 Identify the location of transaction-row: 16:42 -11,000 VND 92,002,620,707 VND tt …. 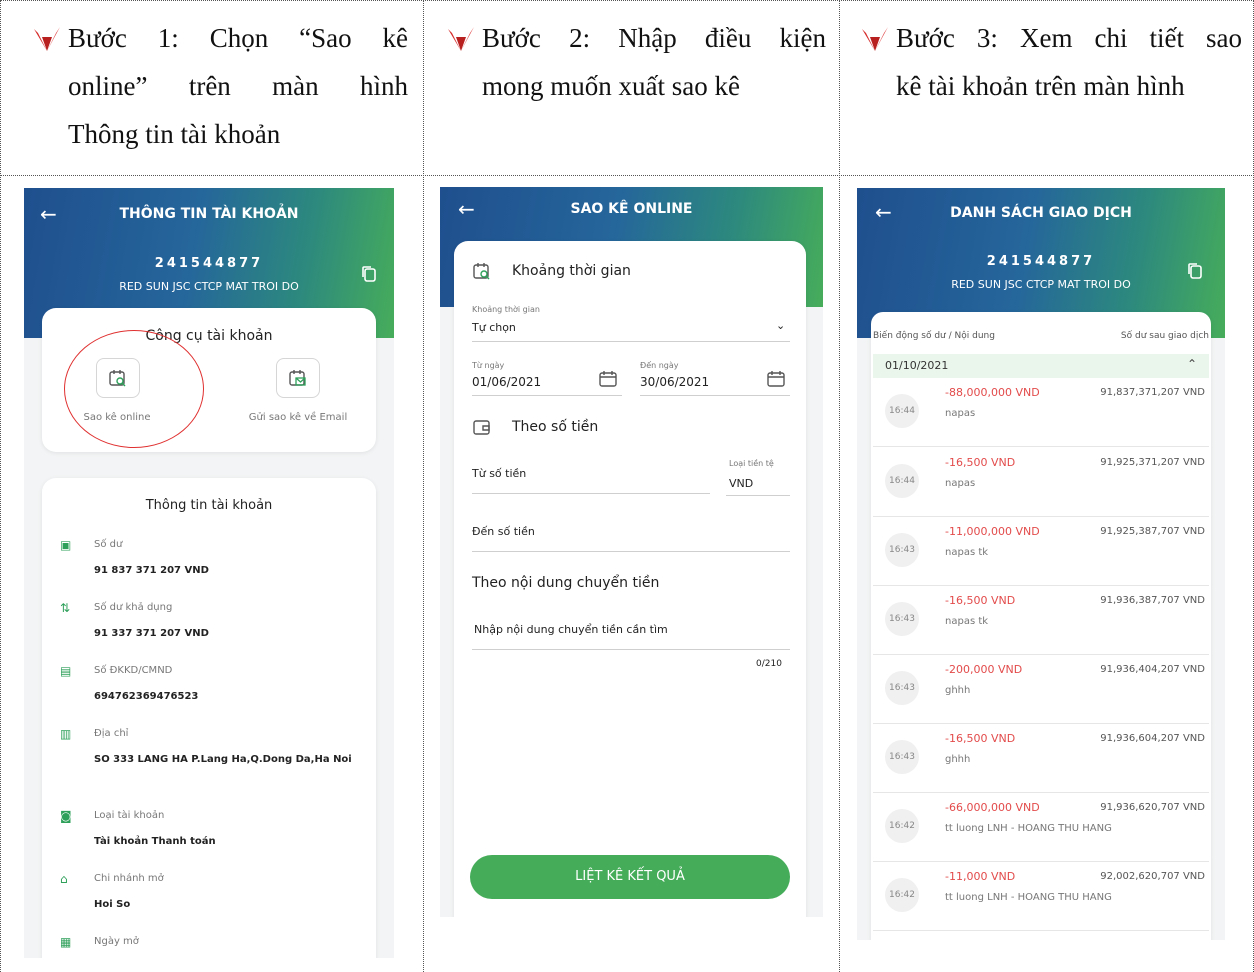
(1041, 896).